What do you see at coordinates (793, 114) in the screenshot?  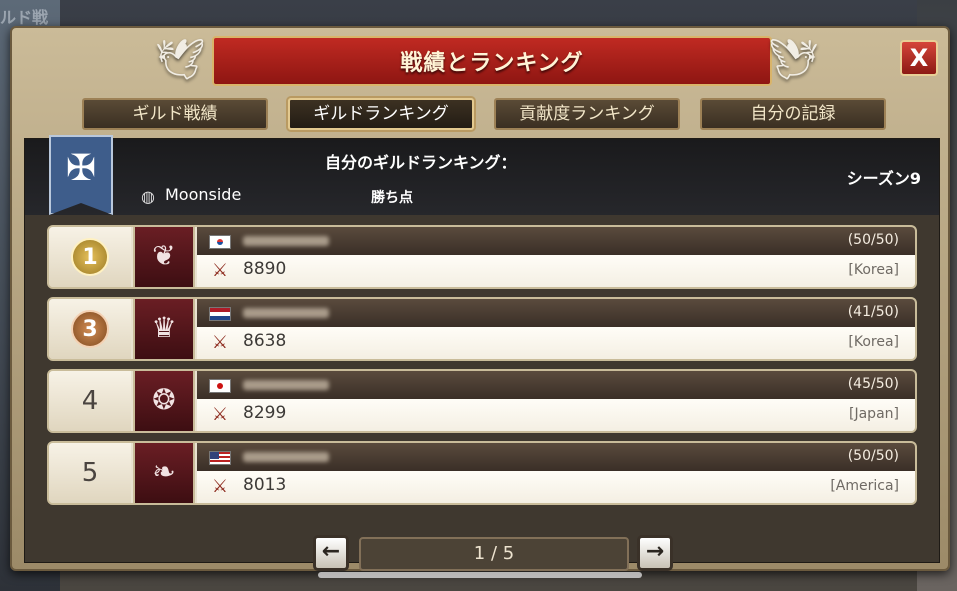 I see `tab-my-record: 自分の記録` at bounding box center [793, 114].